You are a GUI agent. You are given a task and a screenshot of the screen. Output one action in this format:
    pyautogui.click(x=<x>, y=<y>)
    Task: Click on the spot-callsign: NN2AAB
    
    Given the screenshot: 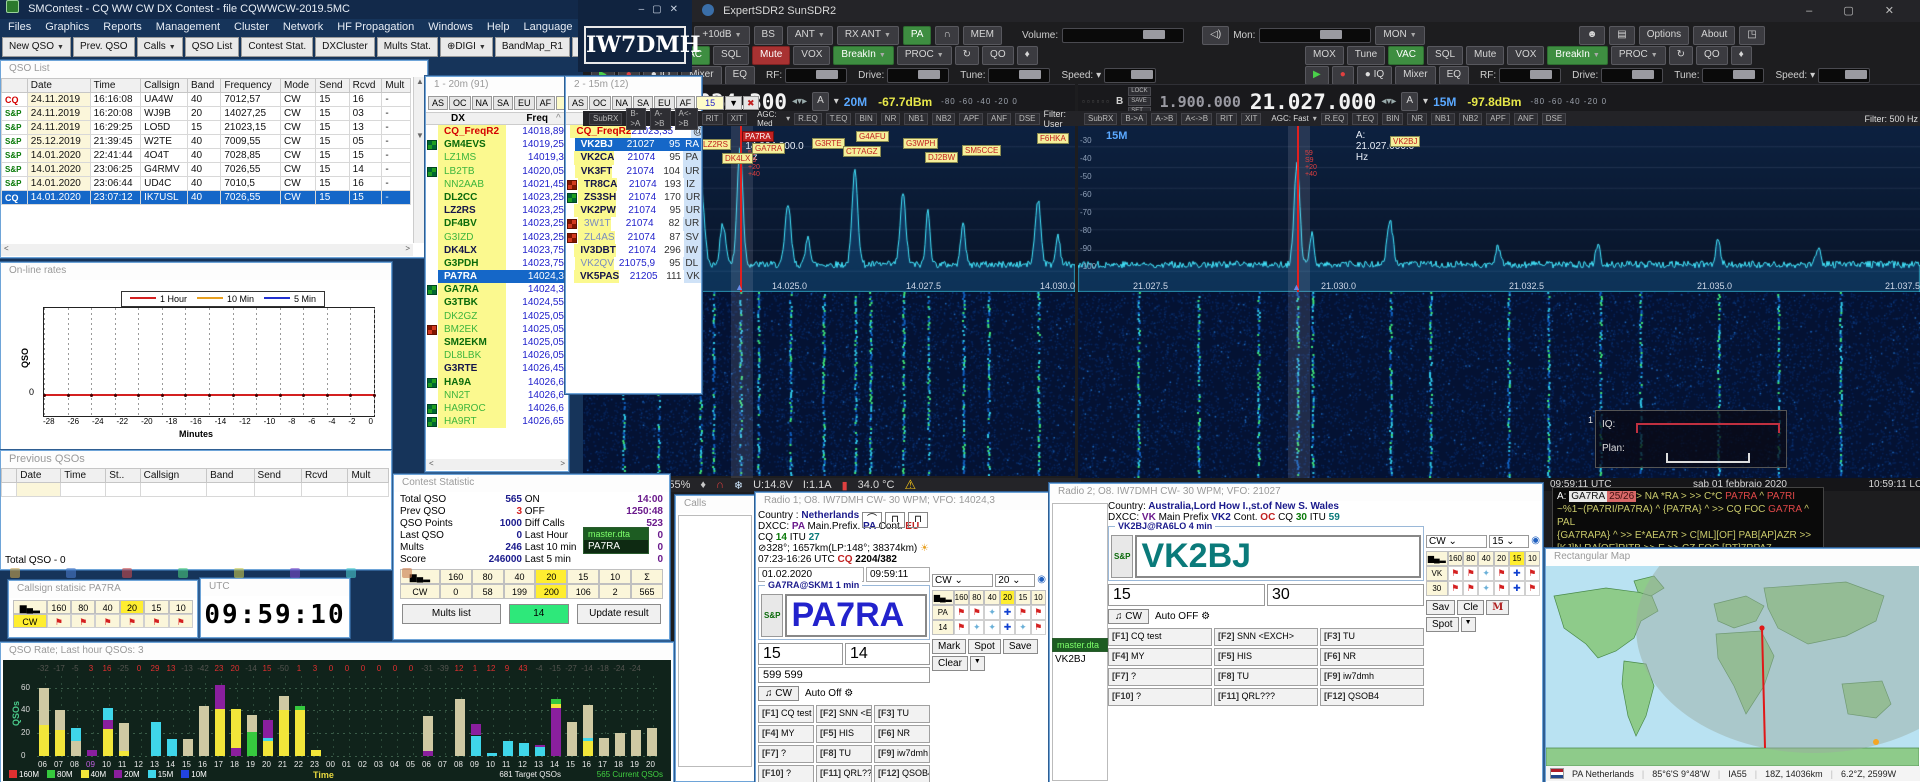 What is the action you would take?
    pyautogui.click(x=472, y=184)
    